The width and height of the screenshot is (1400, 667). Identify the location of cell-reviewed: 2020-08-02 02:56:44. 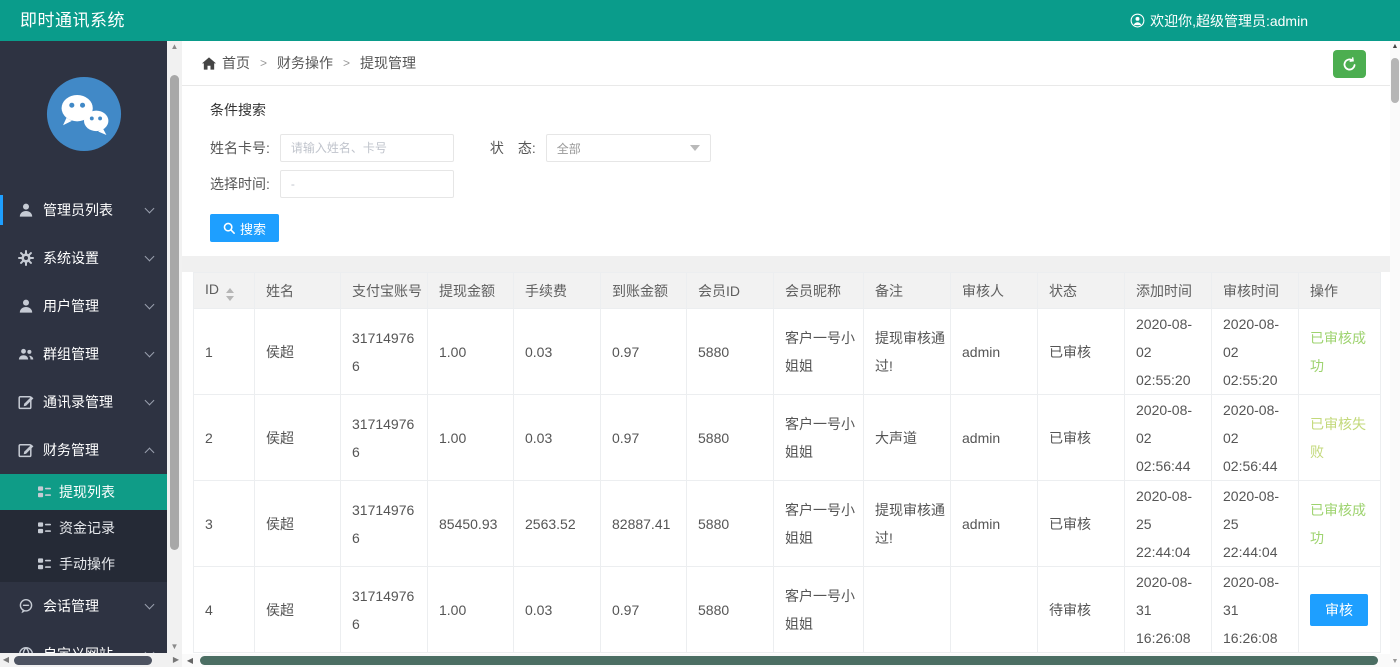
(1255, 437).